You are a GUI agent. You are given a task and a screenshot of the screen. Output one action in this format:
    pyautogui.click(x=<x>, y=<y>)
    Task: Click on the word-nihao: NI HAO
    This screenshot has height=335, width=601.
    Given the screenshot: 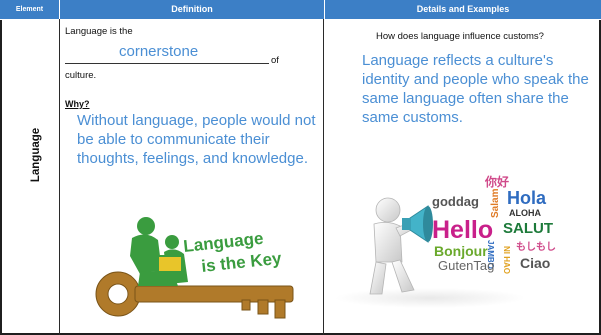 What is the action you would take?
    pyautogui.click(x=506, y=260)
    